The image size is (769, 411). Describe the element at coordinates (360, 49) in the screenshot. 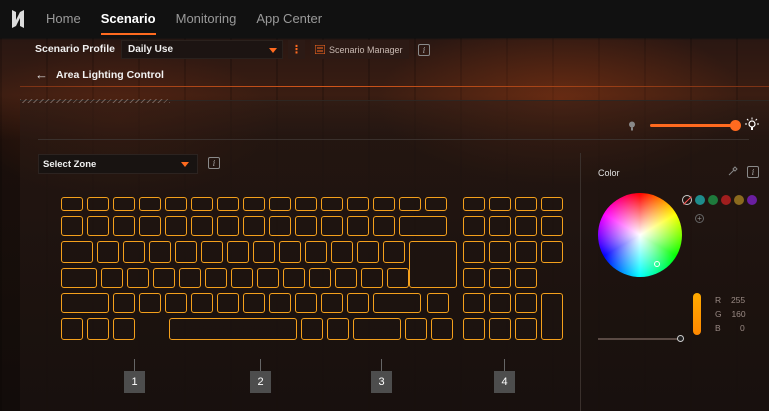

I see `scenario-manager-button: Scenario Manager` at that location.